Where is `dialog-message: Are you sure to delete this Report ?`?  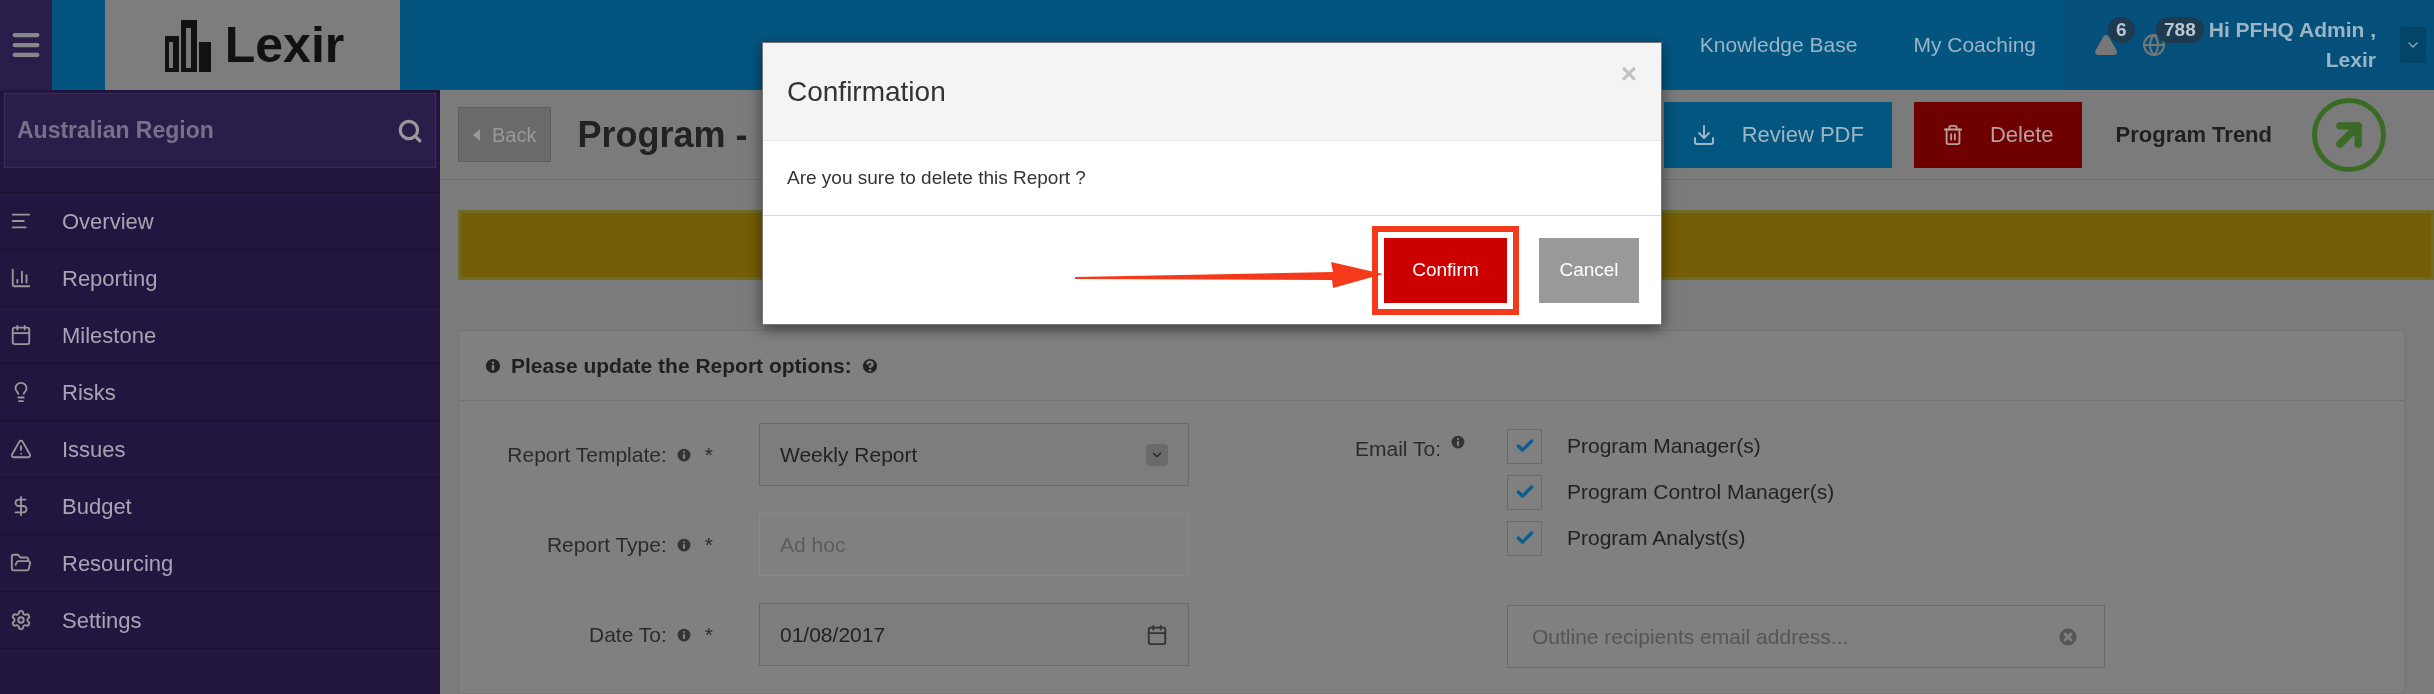
dialog-message: Are you sure to delete this Report ? is located at coordinates (936, 177).